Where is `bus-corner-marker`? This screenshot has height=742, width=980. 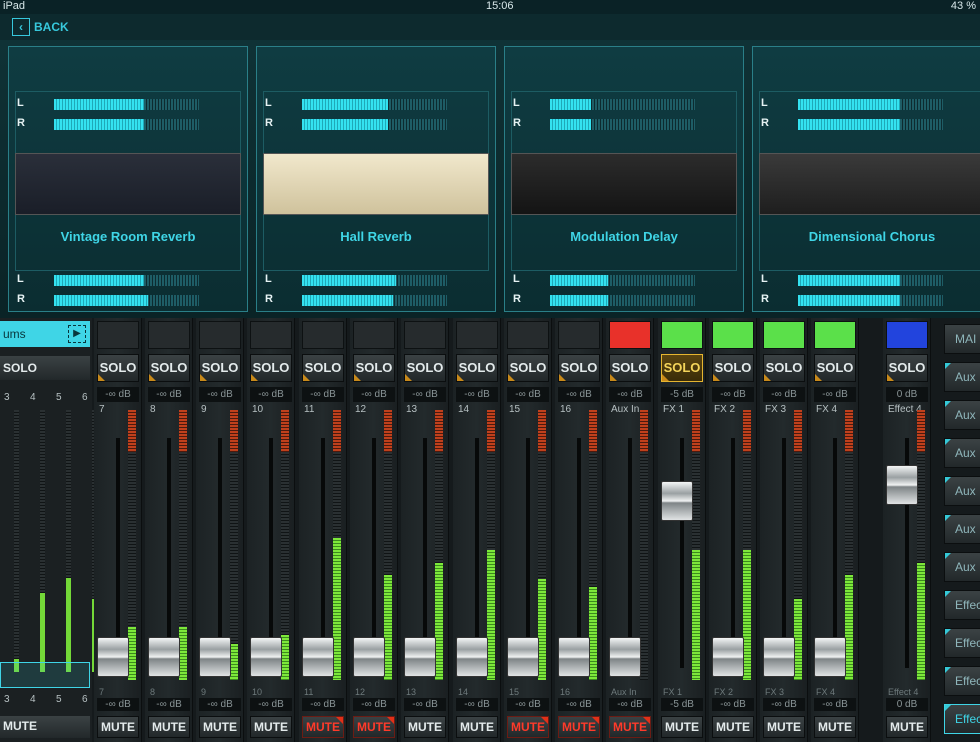
bus-corner-marker is located at coordinates (948, 442).